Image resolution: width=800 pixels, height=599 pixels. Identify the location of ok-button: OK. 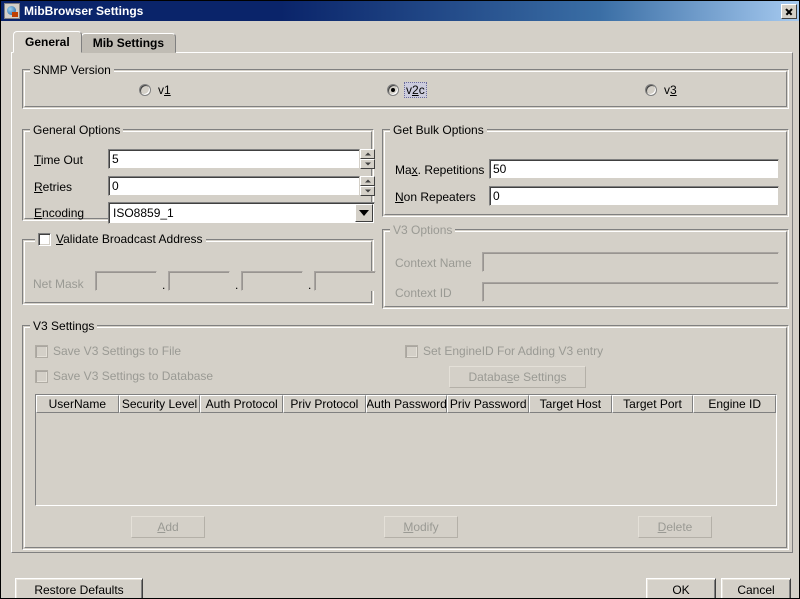
(681, 588).